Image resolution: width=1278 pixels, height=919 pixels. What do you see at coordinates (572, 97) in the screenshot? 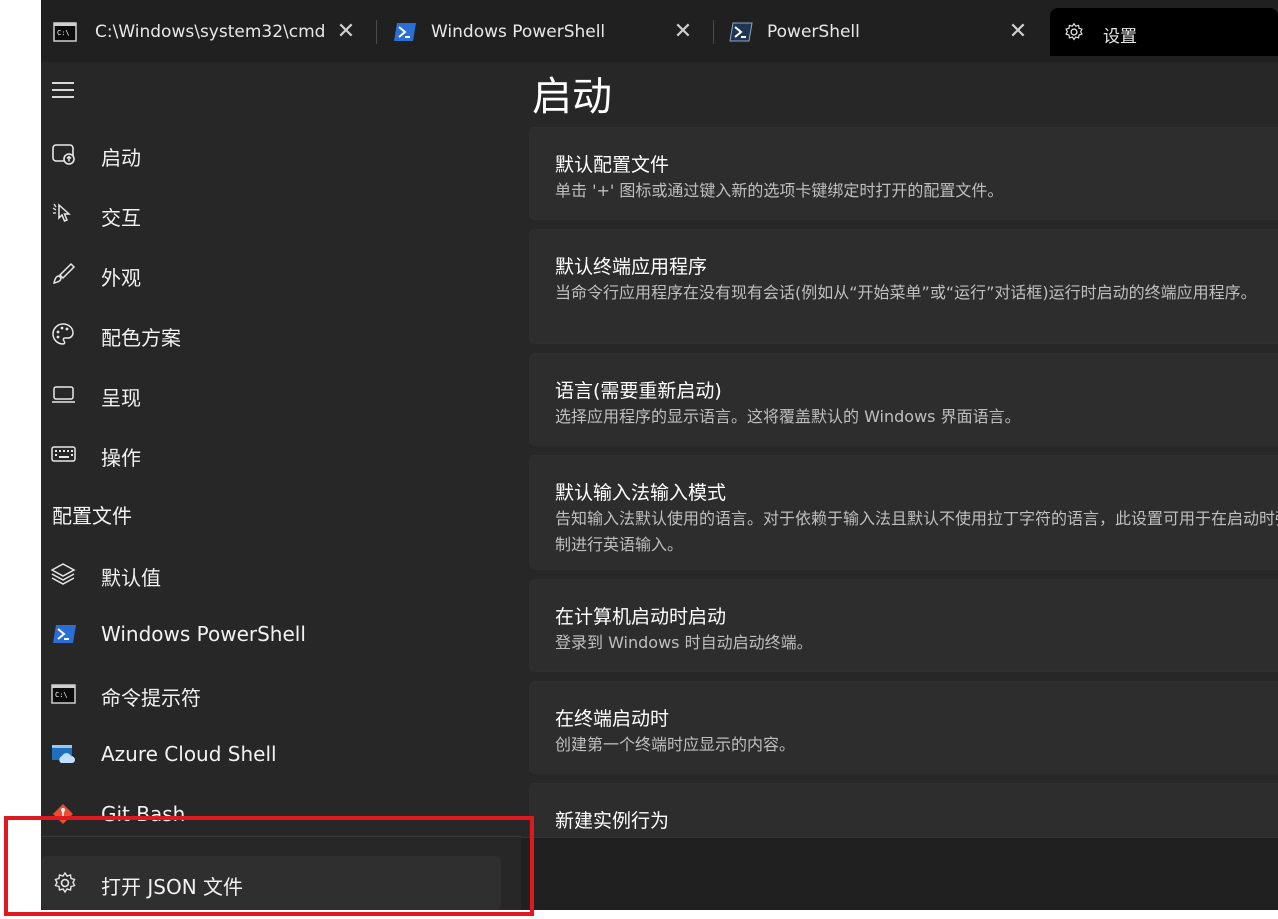
I see `page-title: 启动` at bounding box center [572, 97].